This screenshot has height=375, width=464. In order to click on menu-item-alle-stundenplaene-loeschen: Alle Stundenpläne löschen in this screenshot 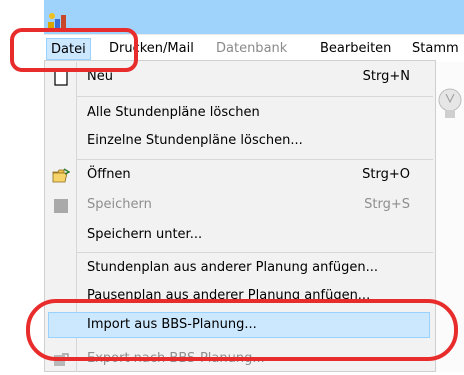, I will do `click(240, 114)`.